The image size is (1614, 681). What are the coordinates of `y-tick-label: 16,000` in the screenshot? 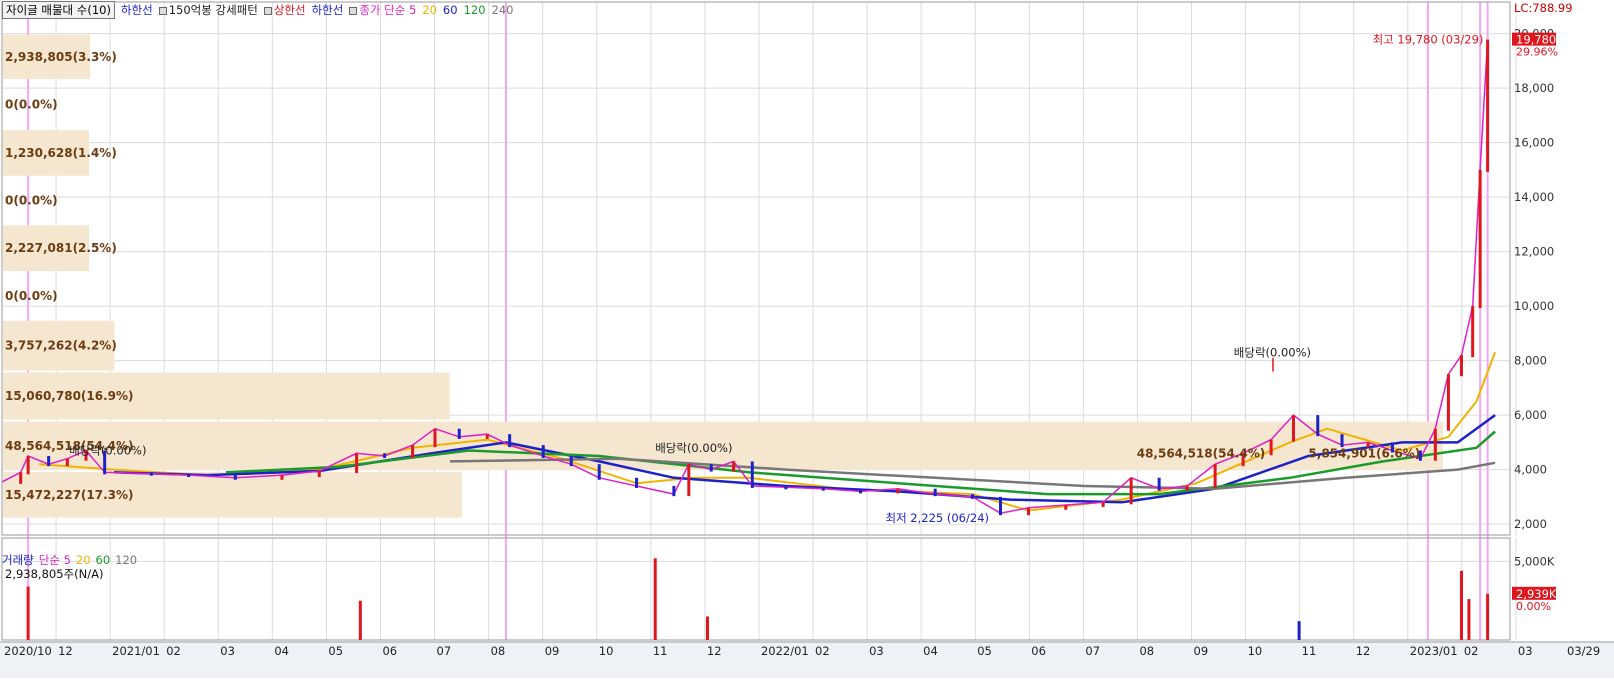 It's located at (1534, 143).